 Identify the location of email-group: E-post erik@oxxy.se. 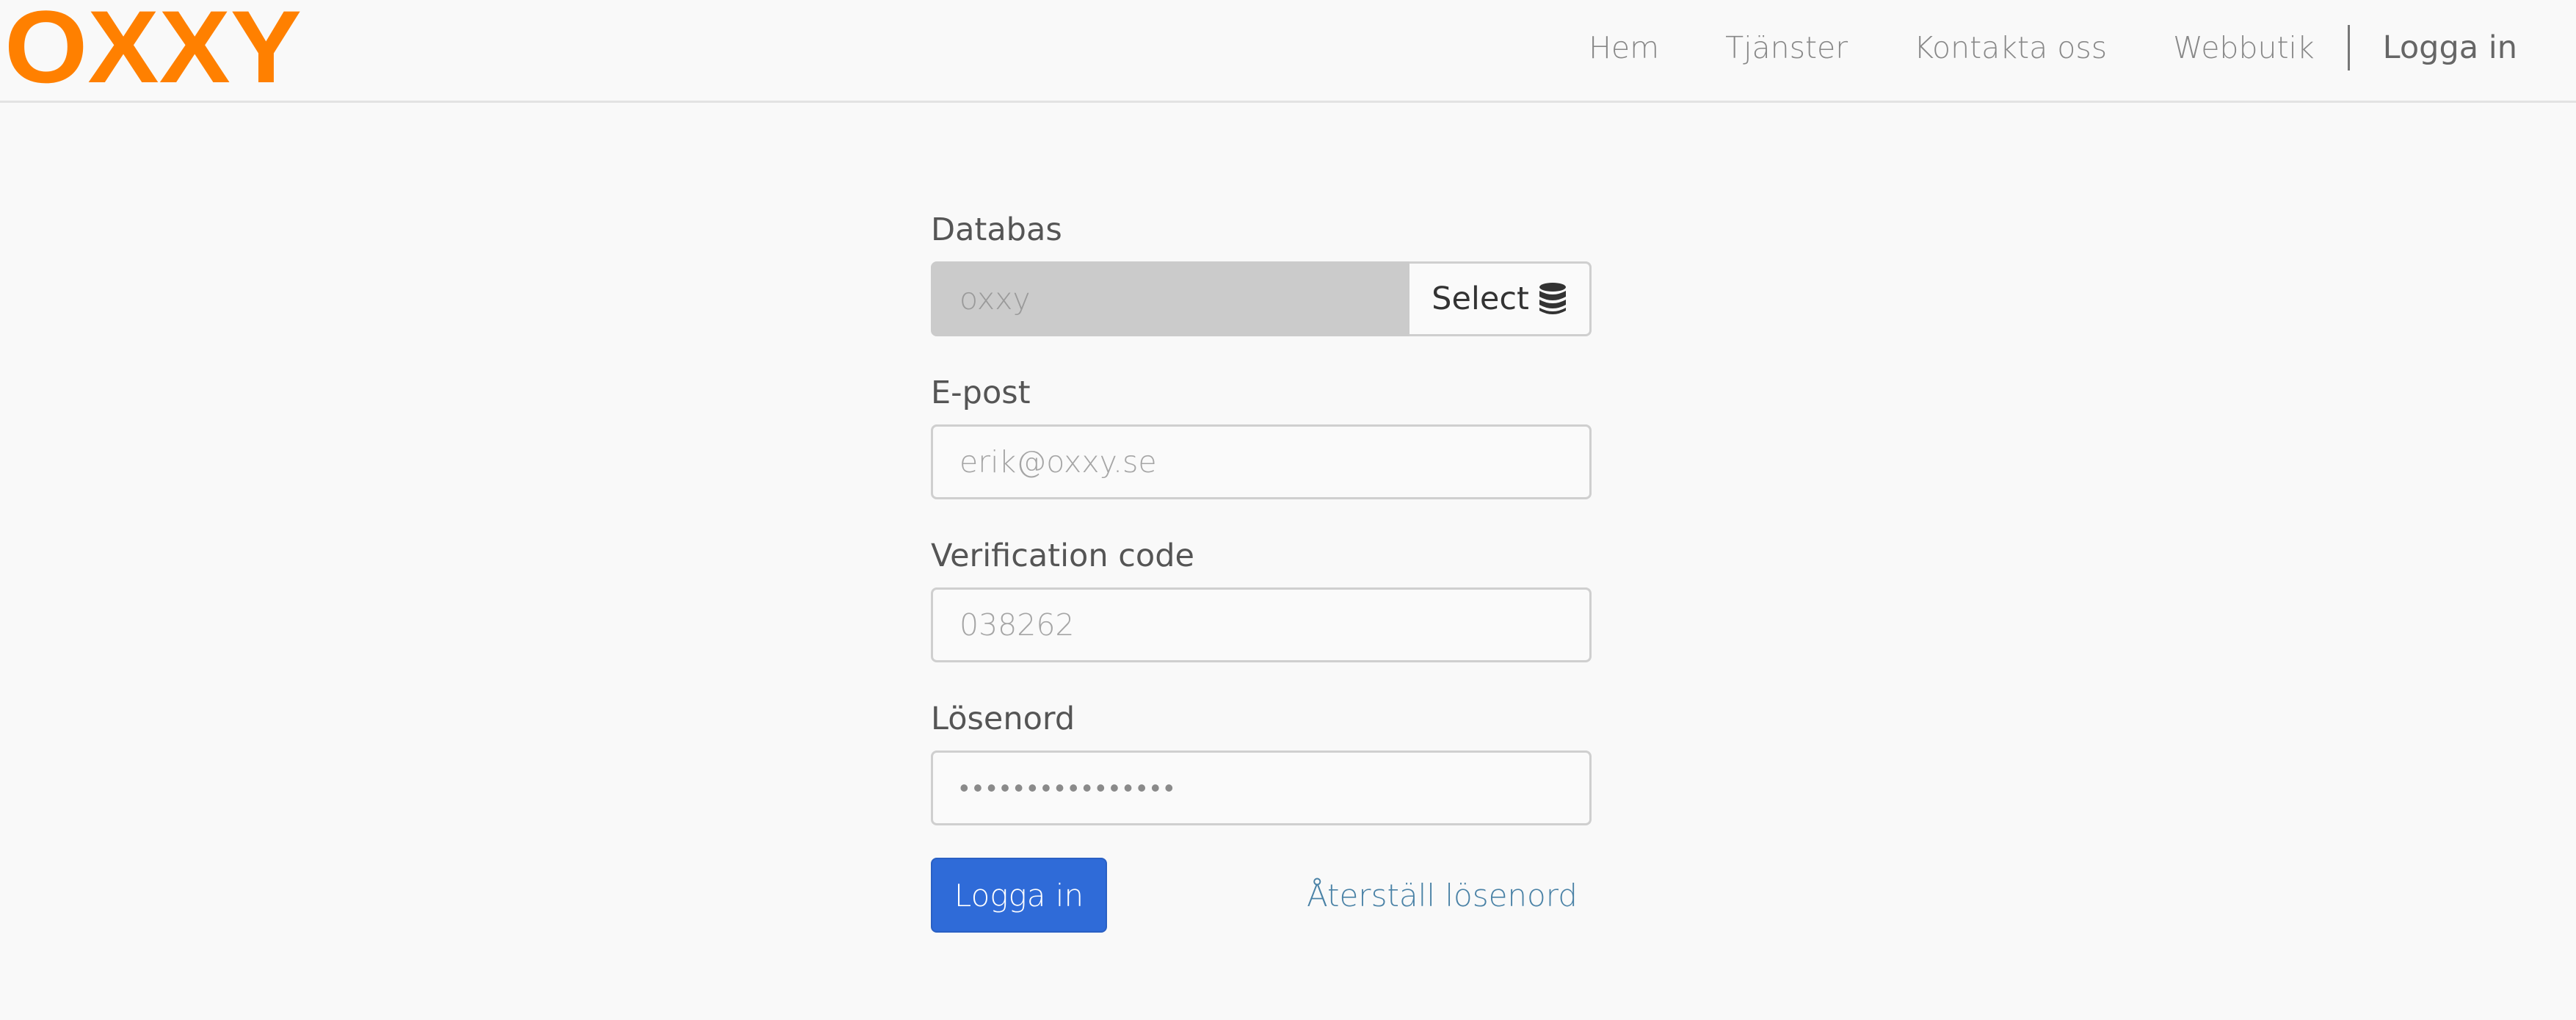
(1261, 437).